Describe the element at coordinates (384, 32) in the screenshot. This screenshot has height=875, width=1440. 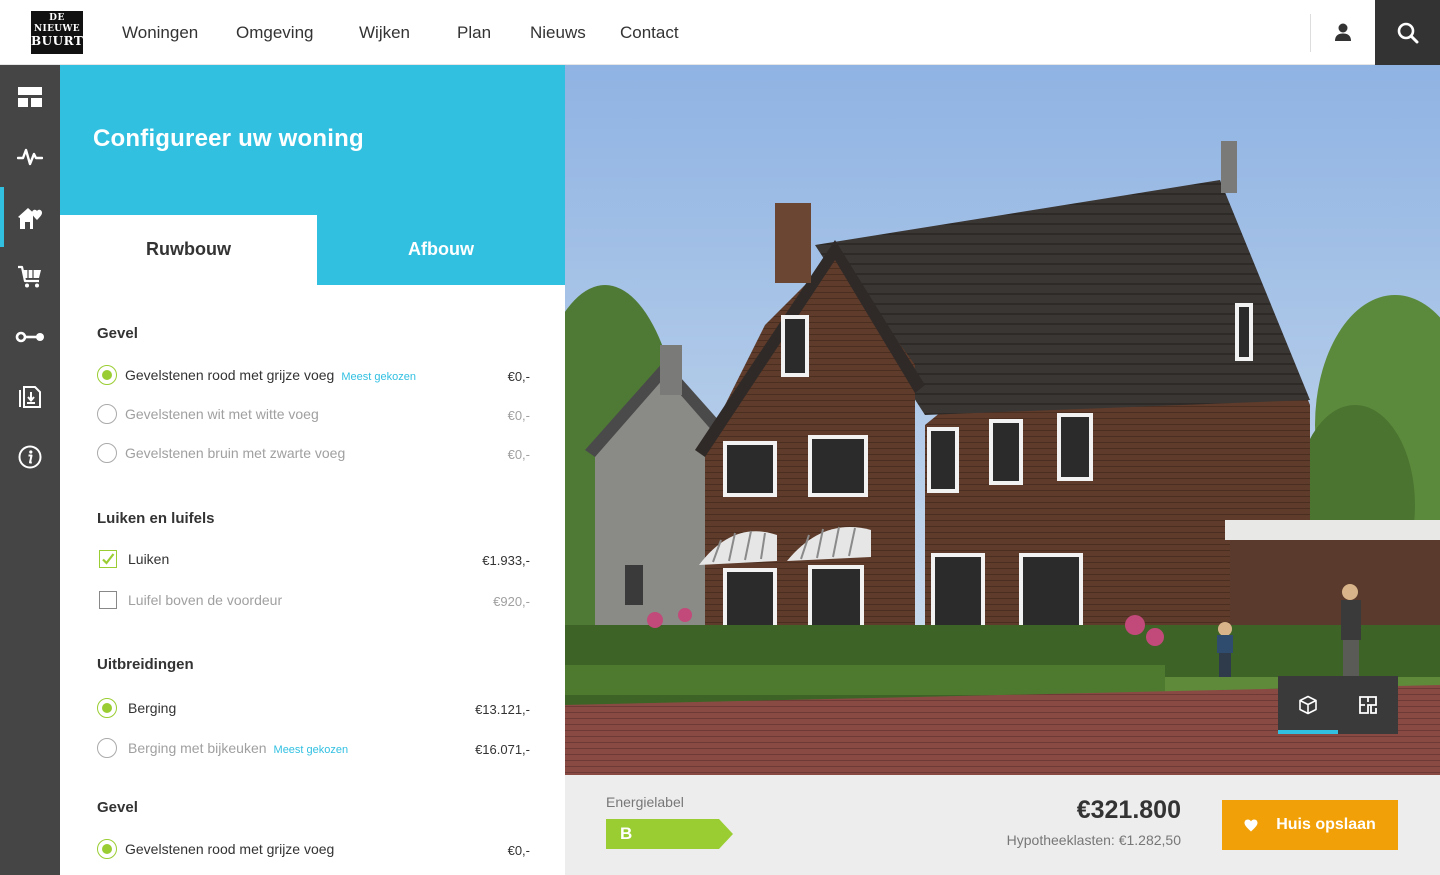
I see `nav-wijken: Wijken` at that location.